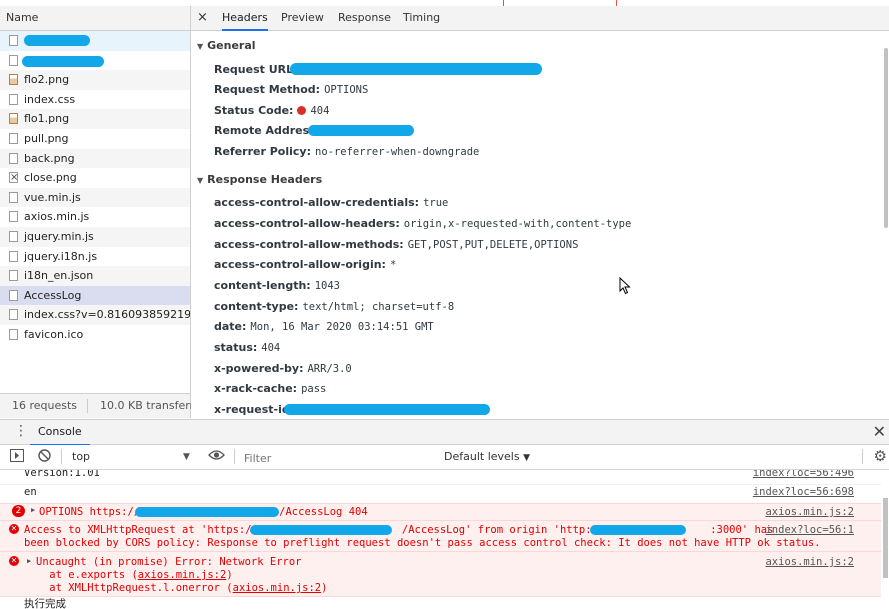  Describe the element at coordinates (503, 530) in the screenshot. I see `message-part: /AccessLog' from origin 'http://` at that location.